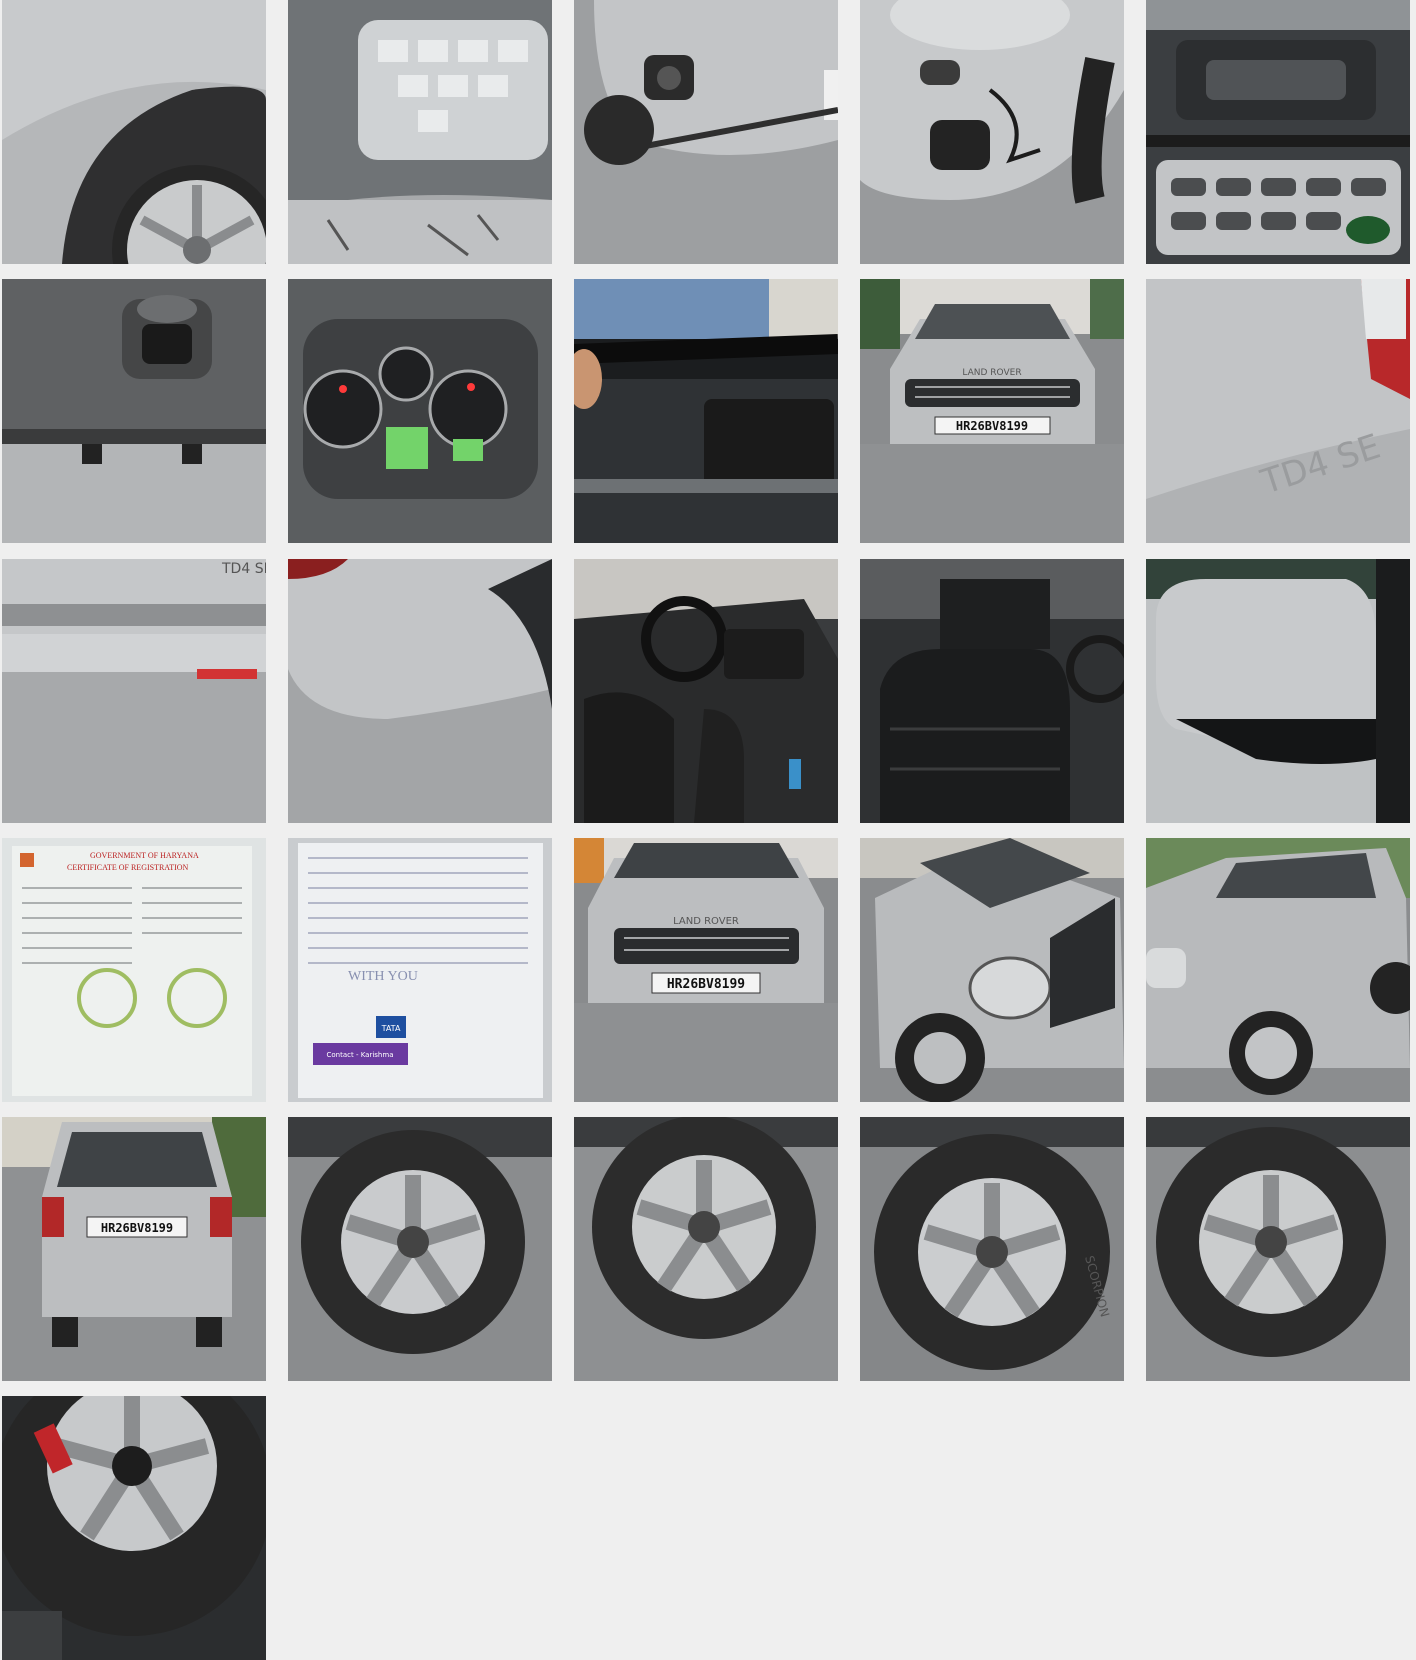  What do you see at coordinates (706, 921) in the screenshot?
I see `brand-badge-text-2: LAND ROVER` at bounding box center [706, 921].